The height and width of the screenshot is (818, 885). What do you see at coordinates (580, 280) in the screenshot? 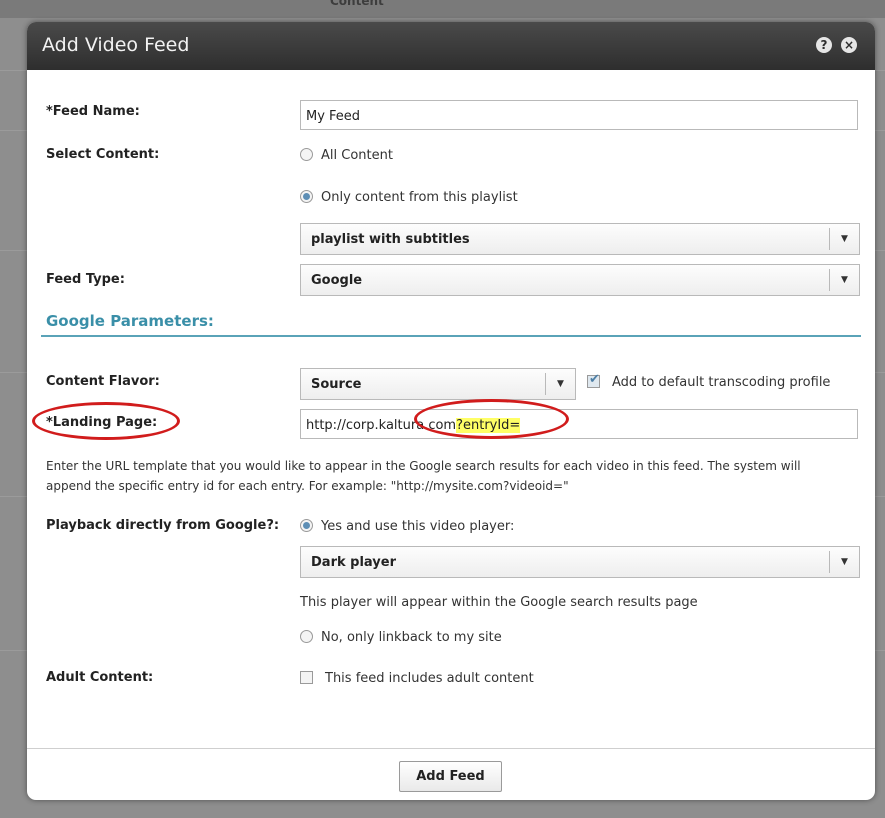
I see `feed-type-select: Google ▼` at bounding box center [580, 280].